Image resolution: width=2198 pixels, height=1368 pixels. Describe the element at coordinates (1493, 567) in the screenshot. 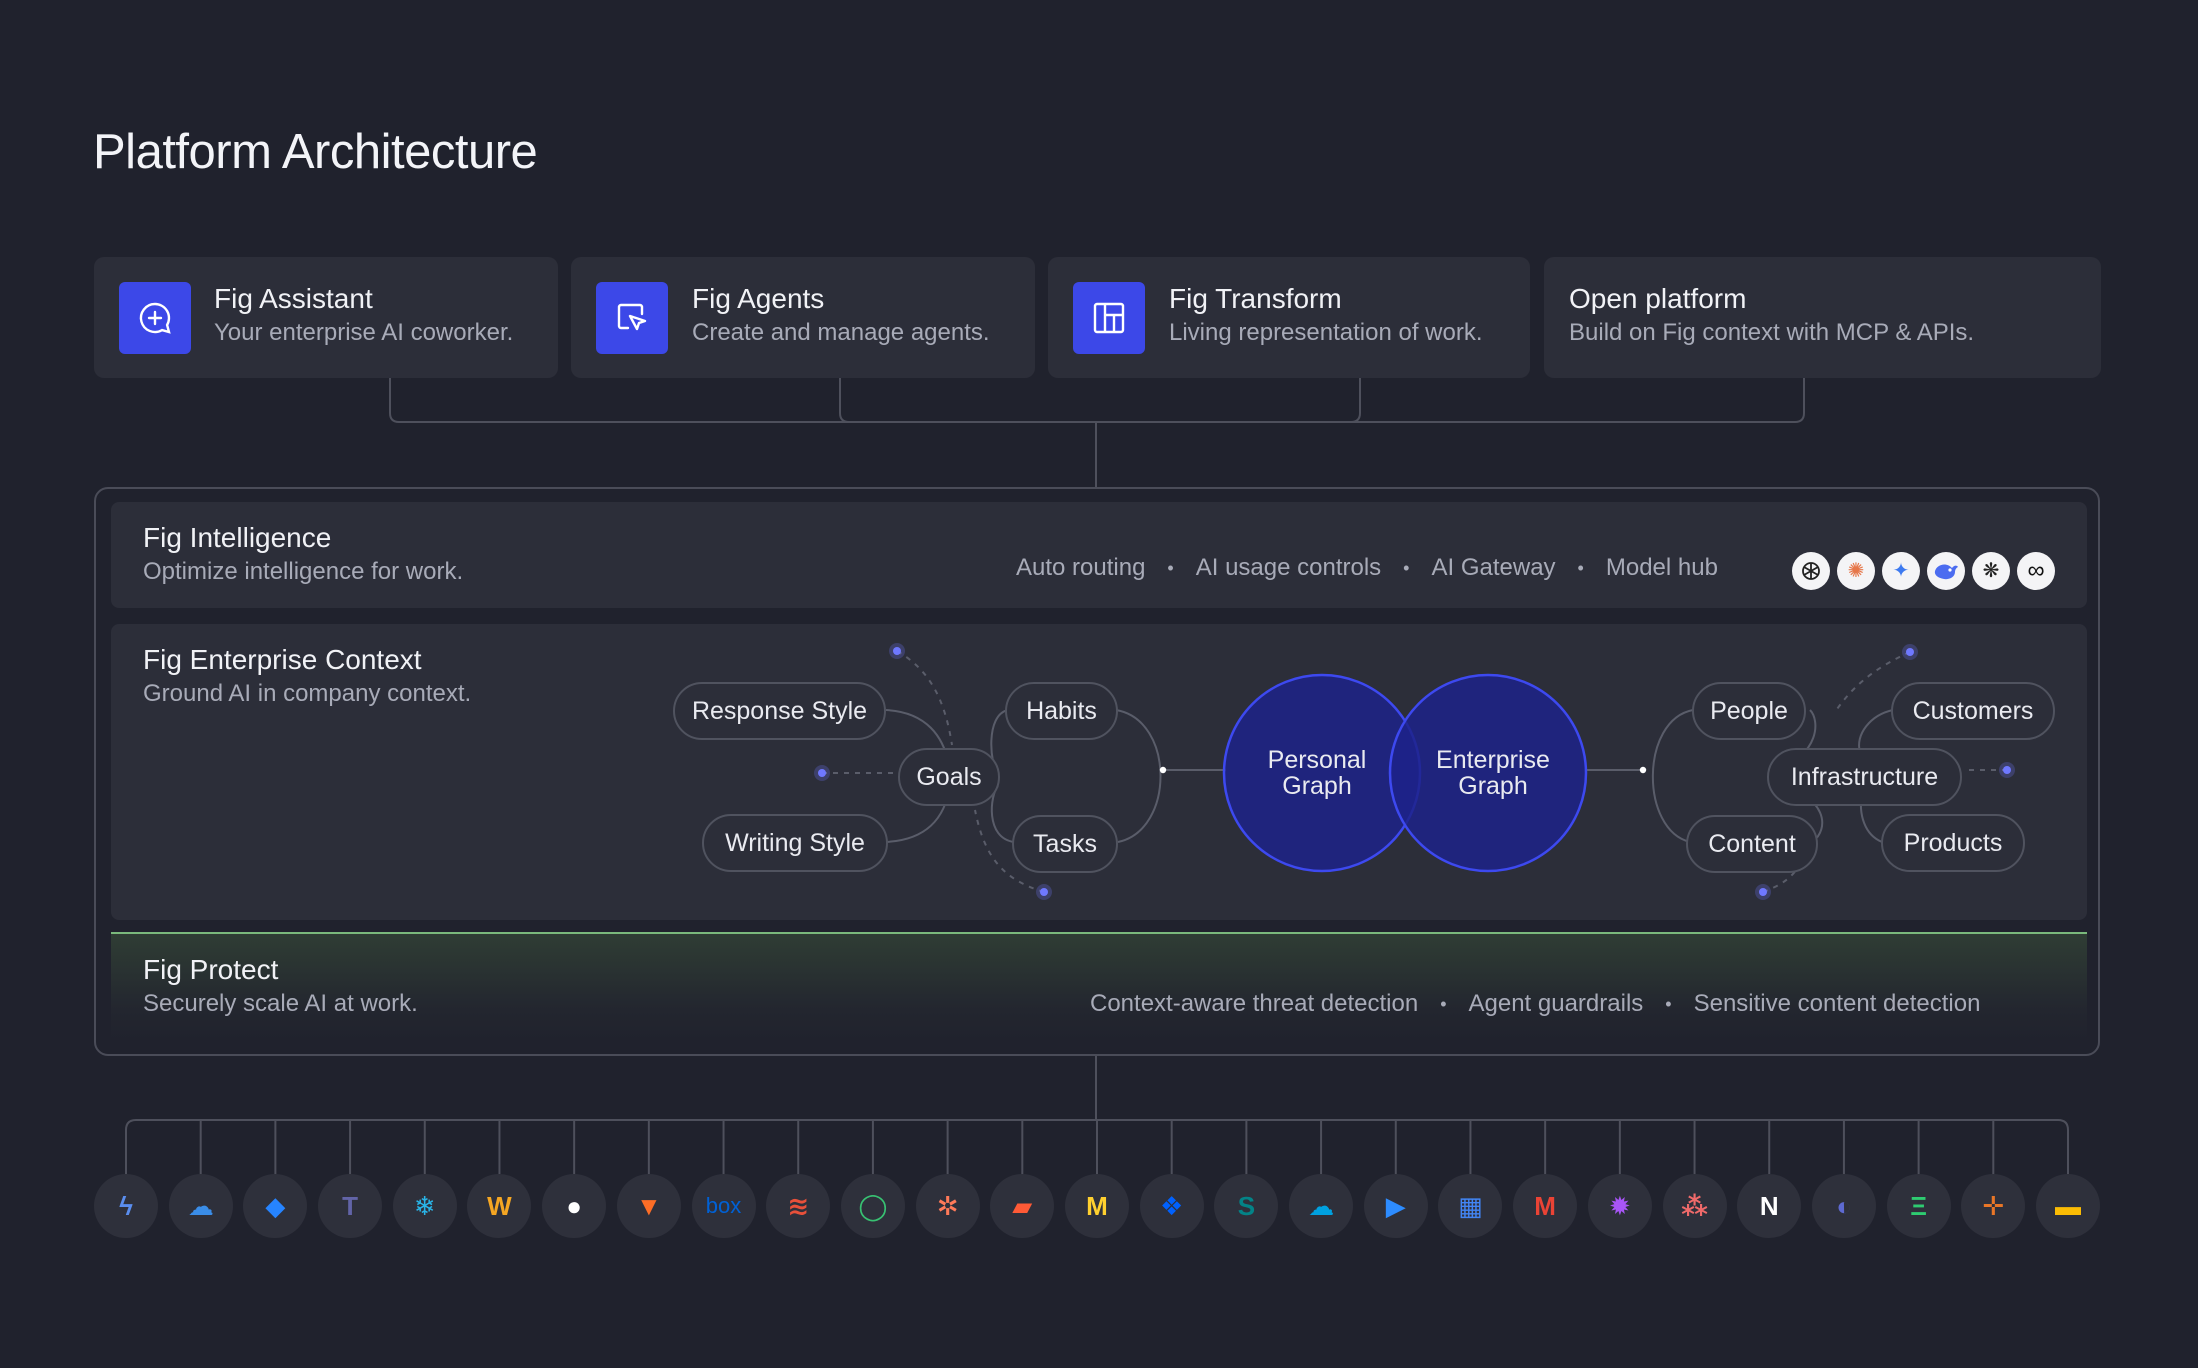

I see `feature-item: AI Gateway` at that location.